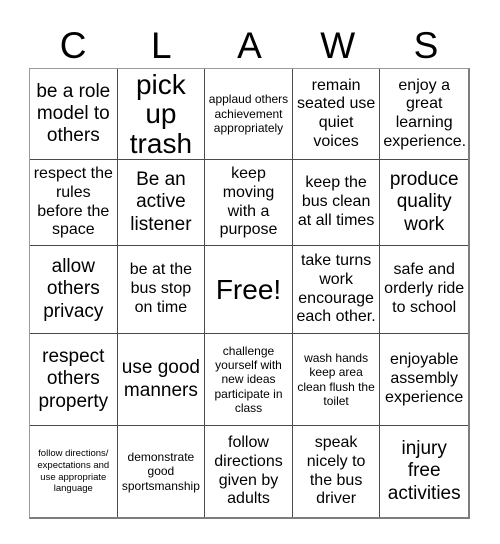  What do you see at coordinates (426, 45) in the screenshot?
I see `bingo-header-letter-4: S` at bounding box center [426, 45].